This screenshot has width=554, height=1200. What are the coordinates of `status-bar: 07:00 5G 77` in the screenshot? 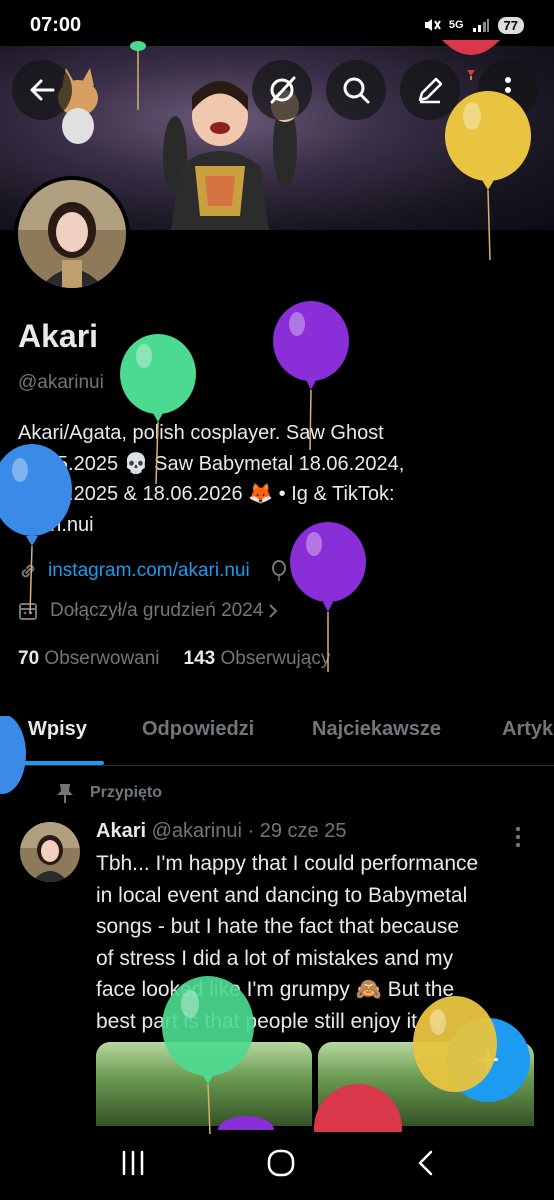 It's located at (277, 25).